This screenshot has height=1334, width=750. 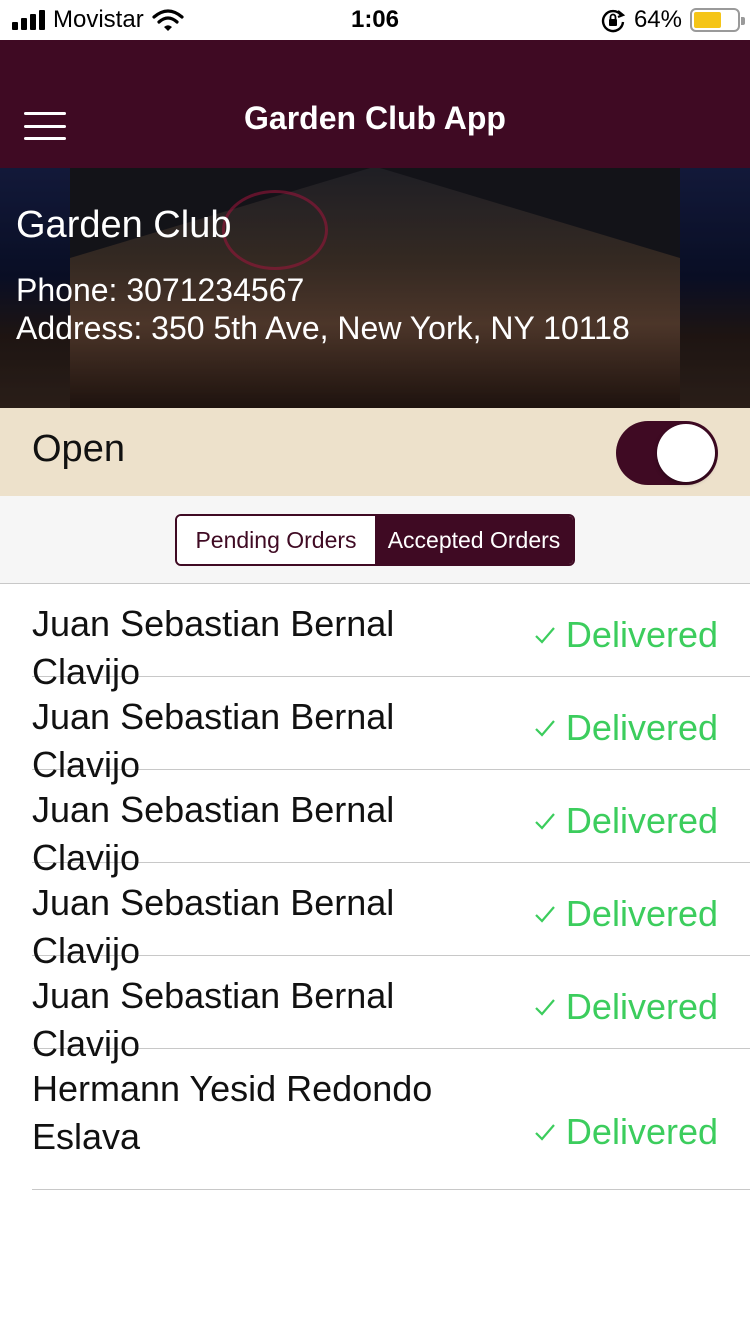 What do you see at coordinates (323, 328) in the screenshot?
I see `venue-address: Address: 350 5th Ave, New York, NY 10118` at bounding box center [323, 328].